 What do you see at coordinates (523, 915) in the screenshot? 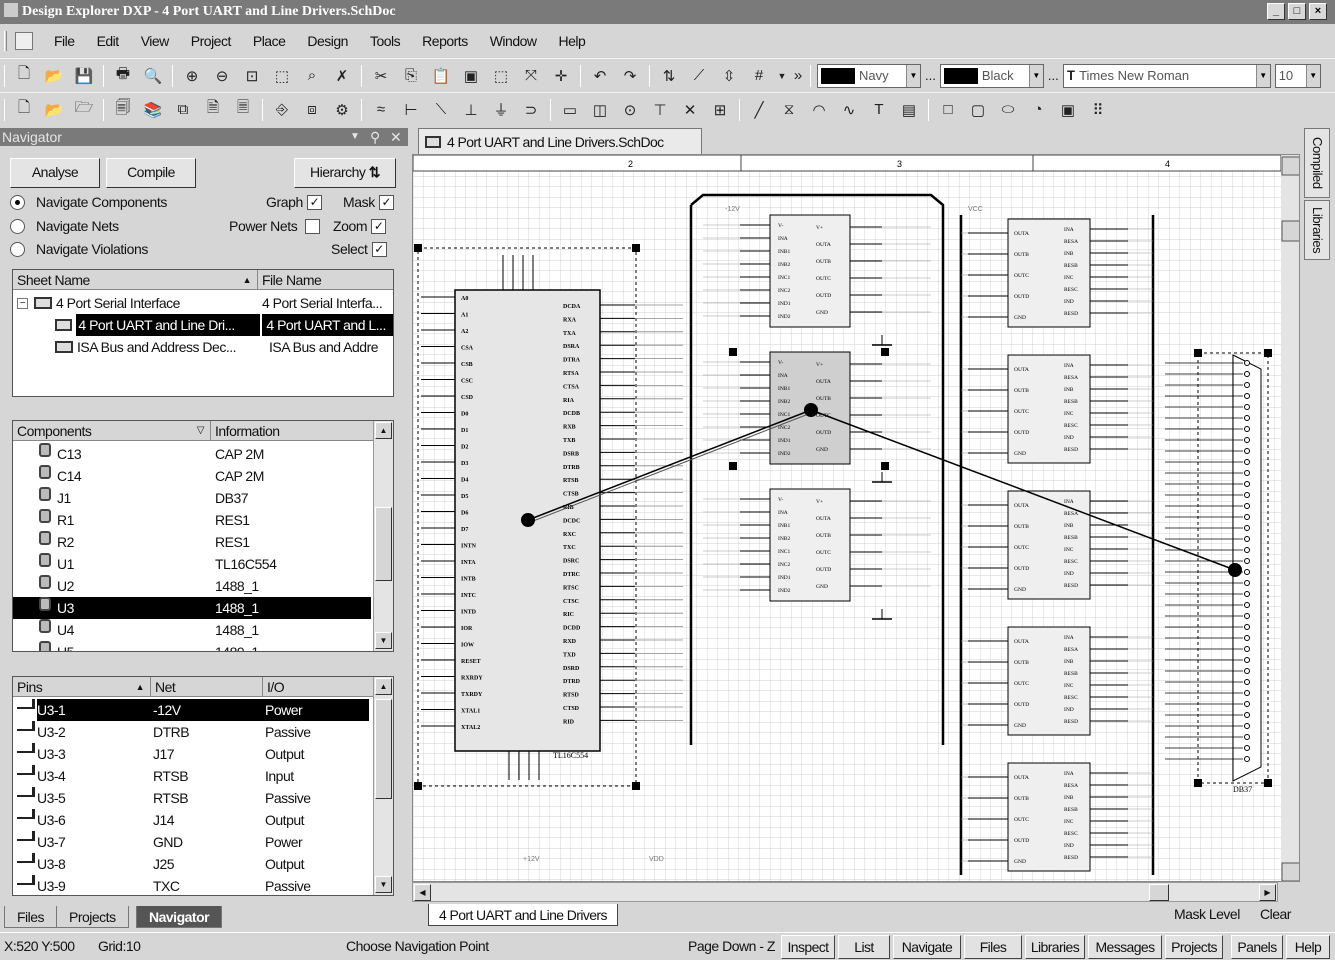
I see `sheet-tab: 4 Port UART and Line Drivers` at bounding box center [523, 915].